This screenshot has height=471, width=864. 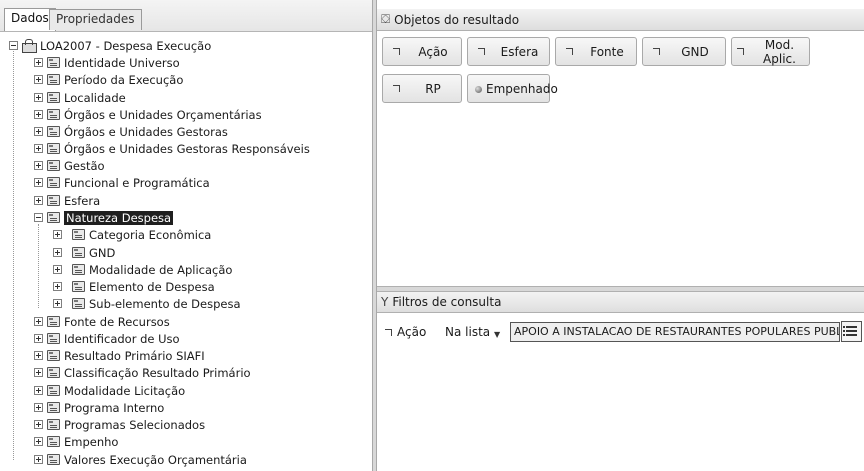 I want to click on tree-subitem: Categoria Econômica, so click(x=132, y=234).